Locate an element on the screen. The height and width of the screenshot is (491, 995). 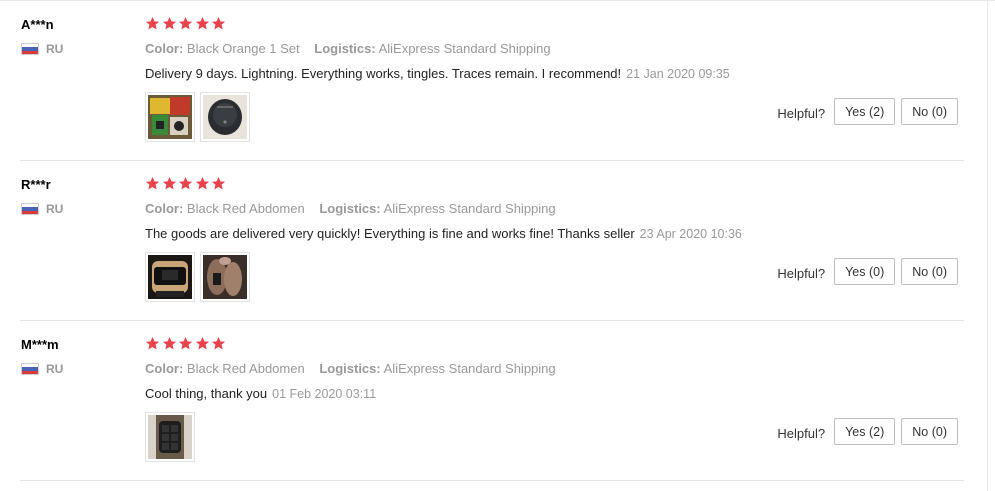
review-date: 21 Jan 2020 09:35 is located at coordinates (678, 74).